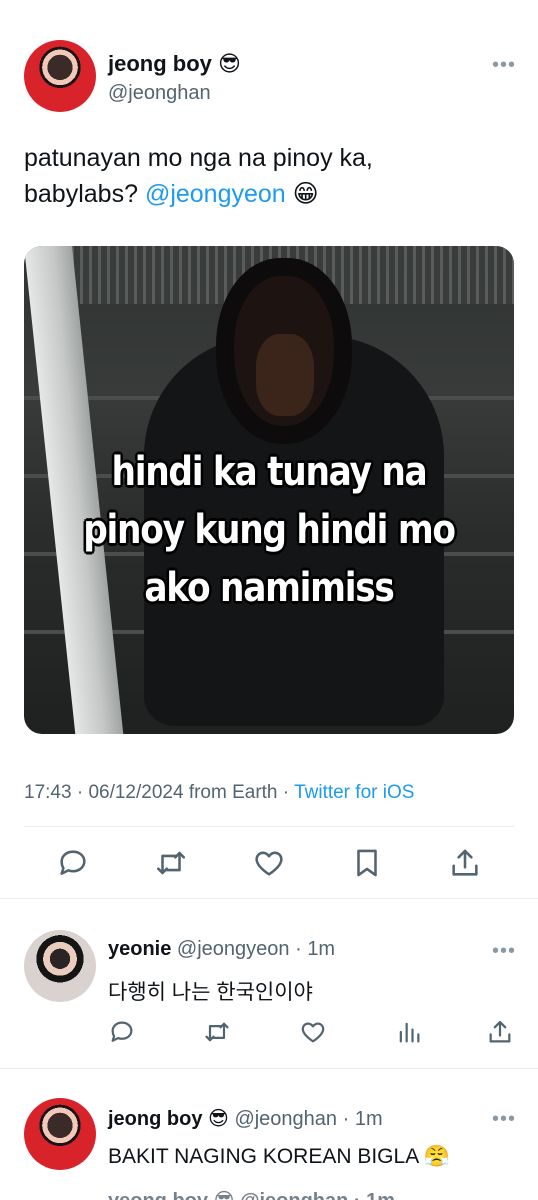 The height and width of the screenshot is (1200, 538). What do you see at coordinates (159, 93) in the screenshot?
I see `author-handle: @jeonghan` at bounding box center [159, 93].